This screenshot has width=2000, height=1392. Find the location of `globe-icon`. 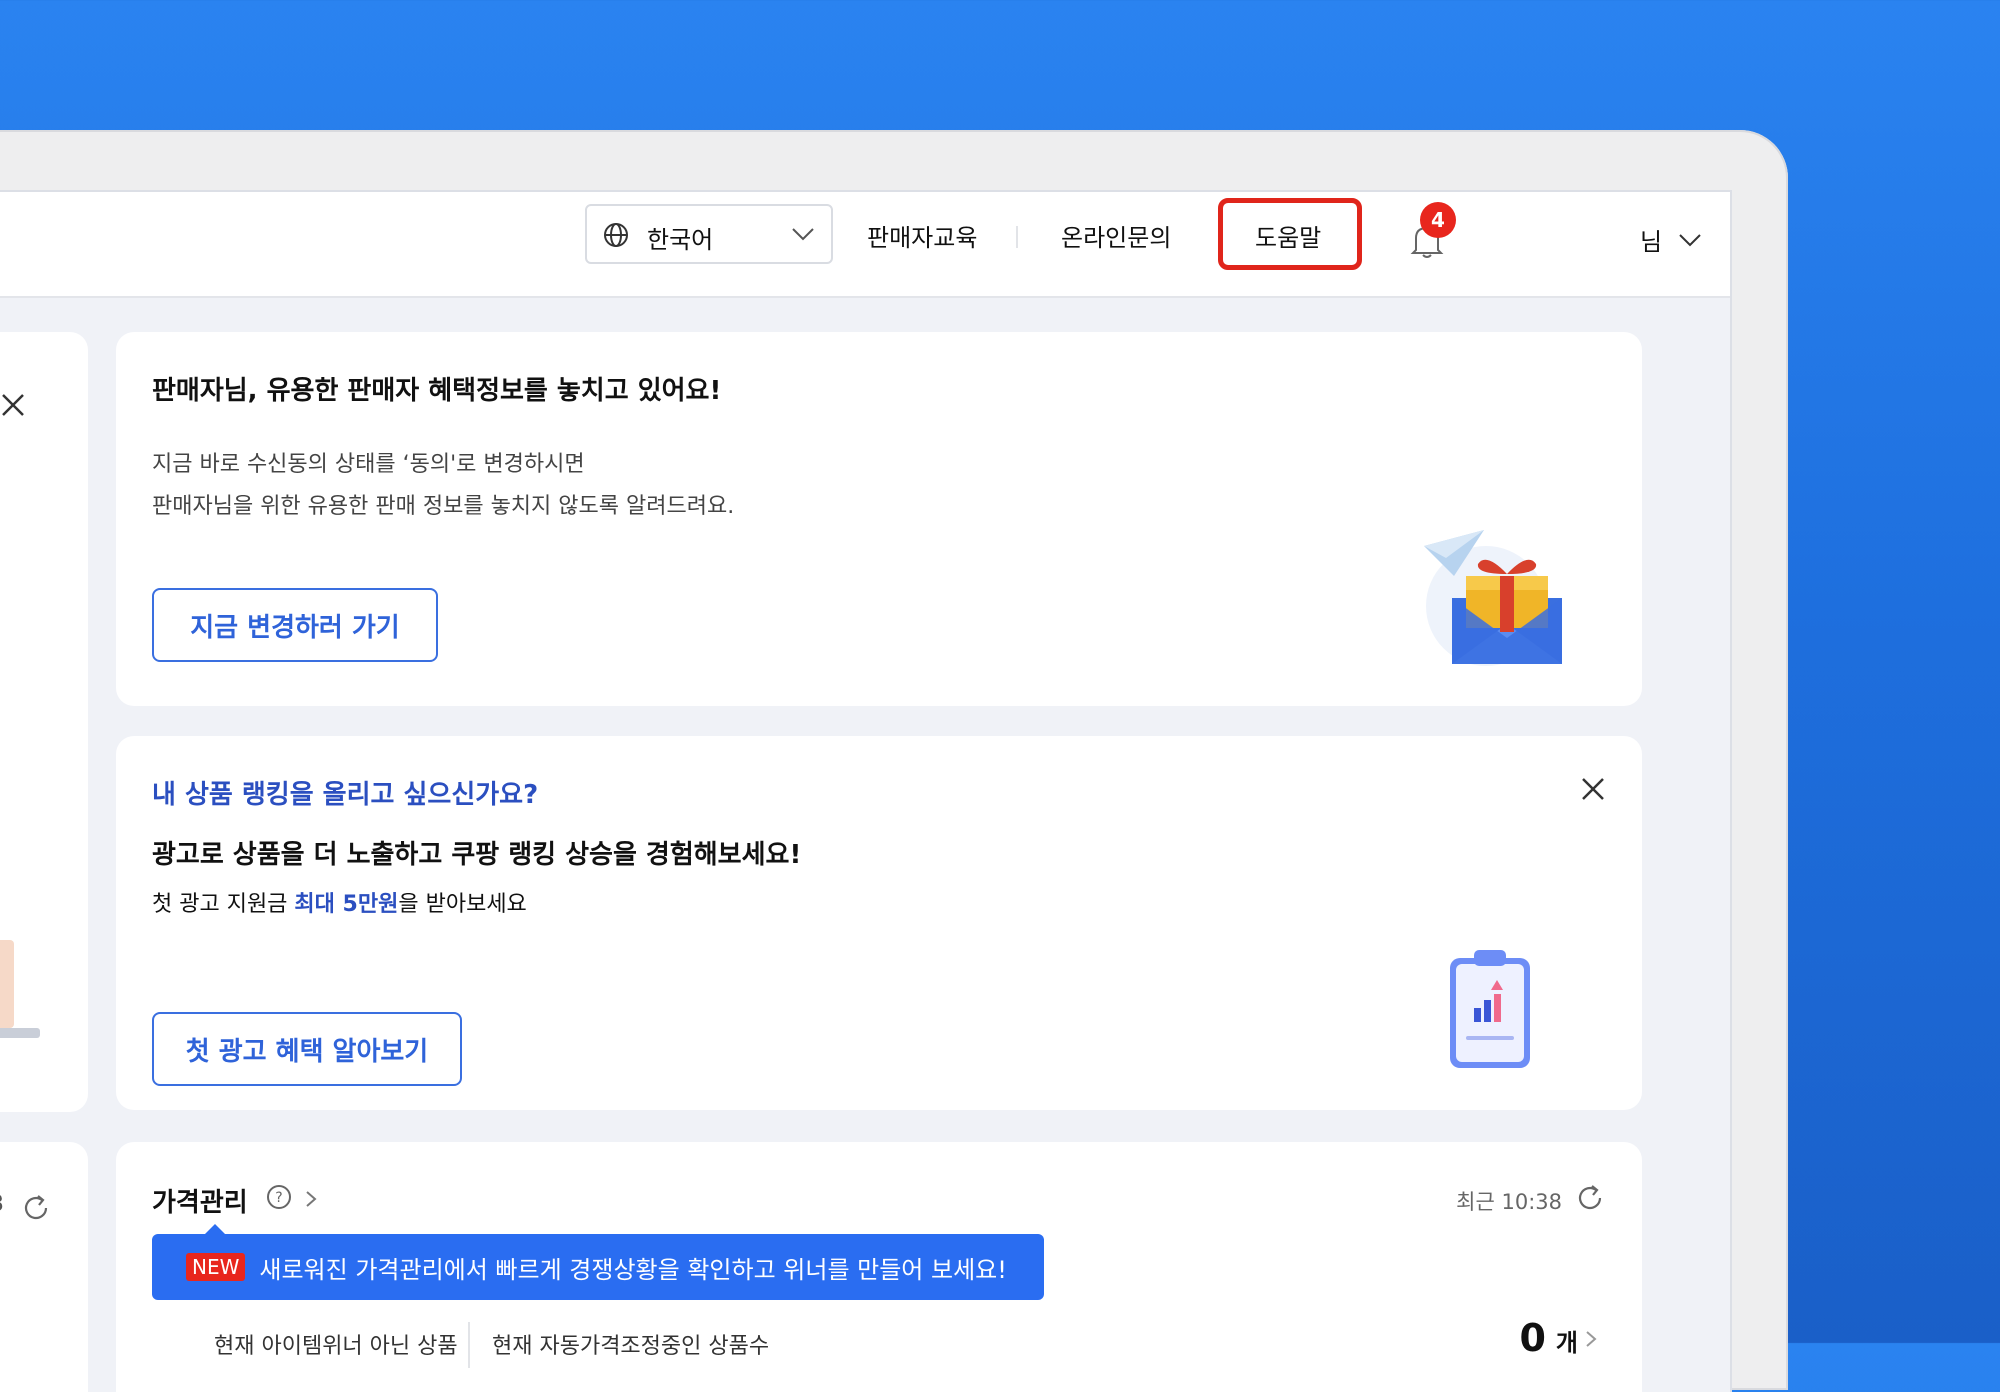

globe-icon is located at coordinates (616, 235).